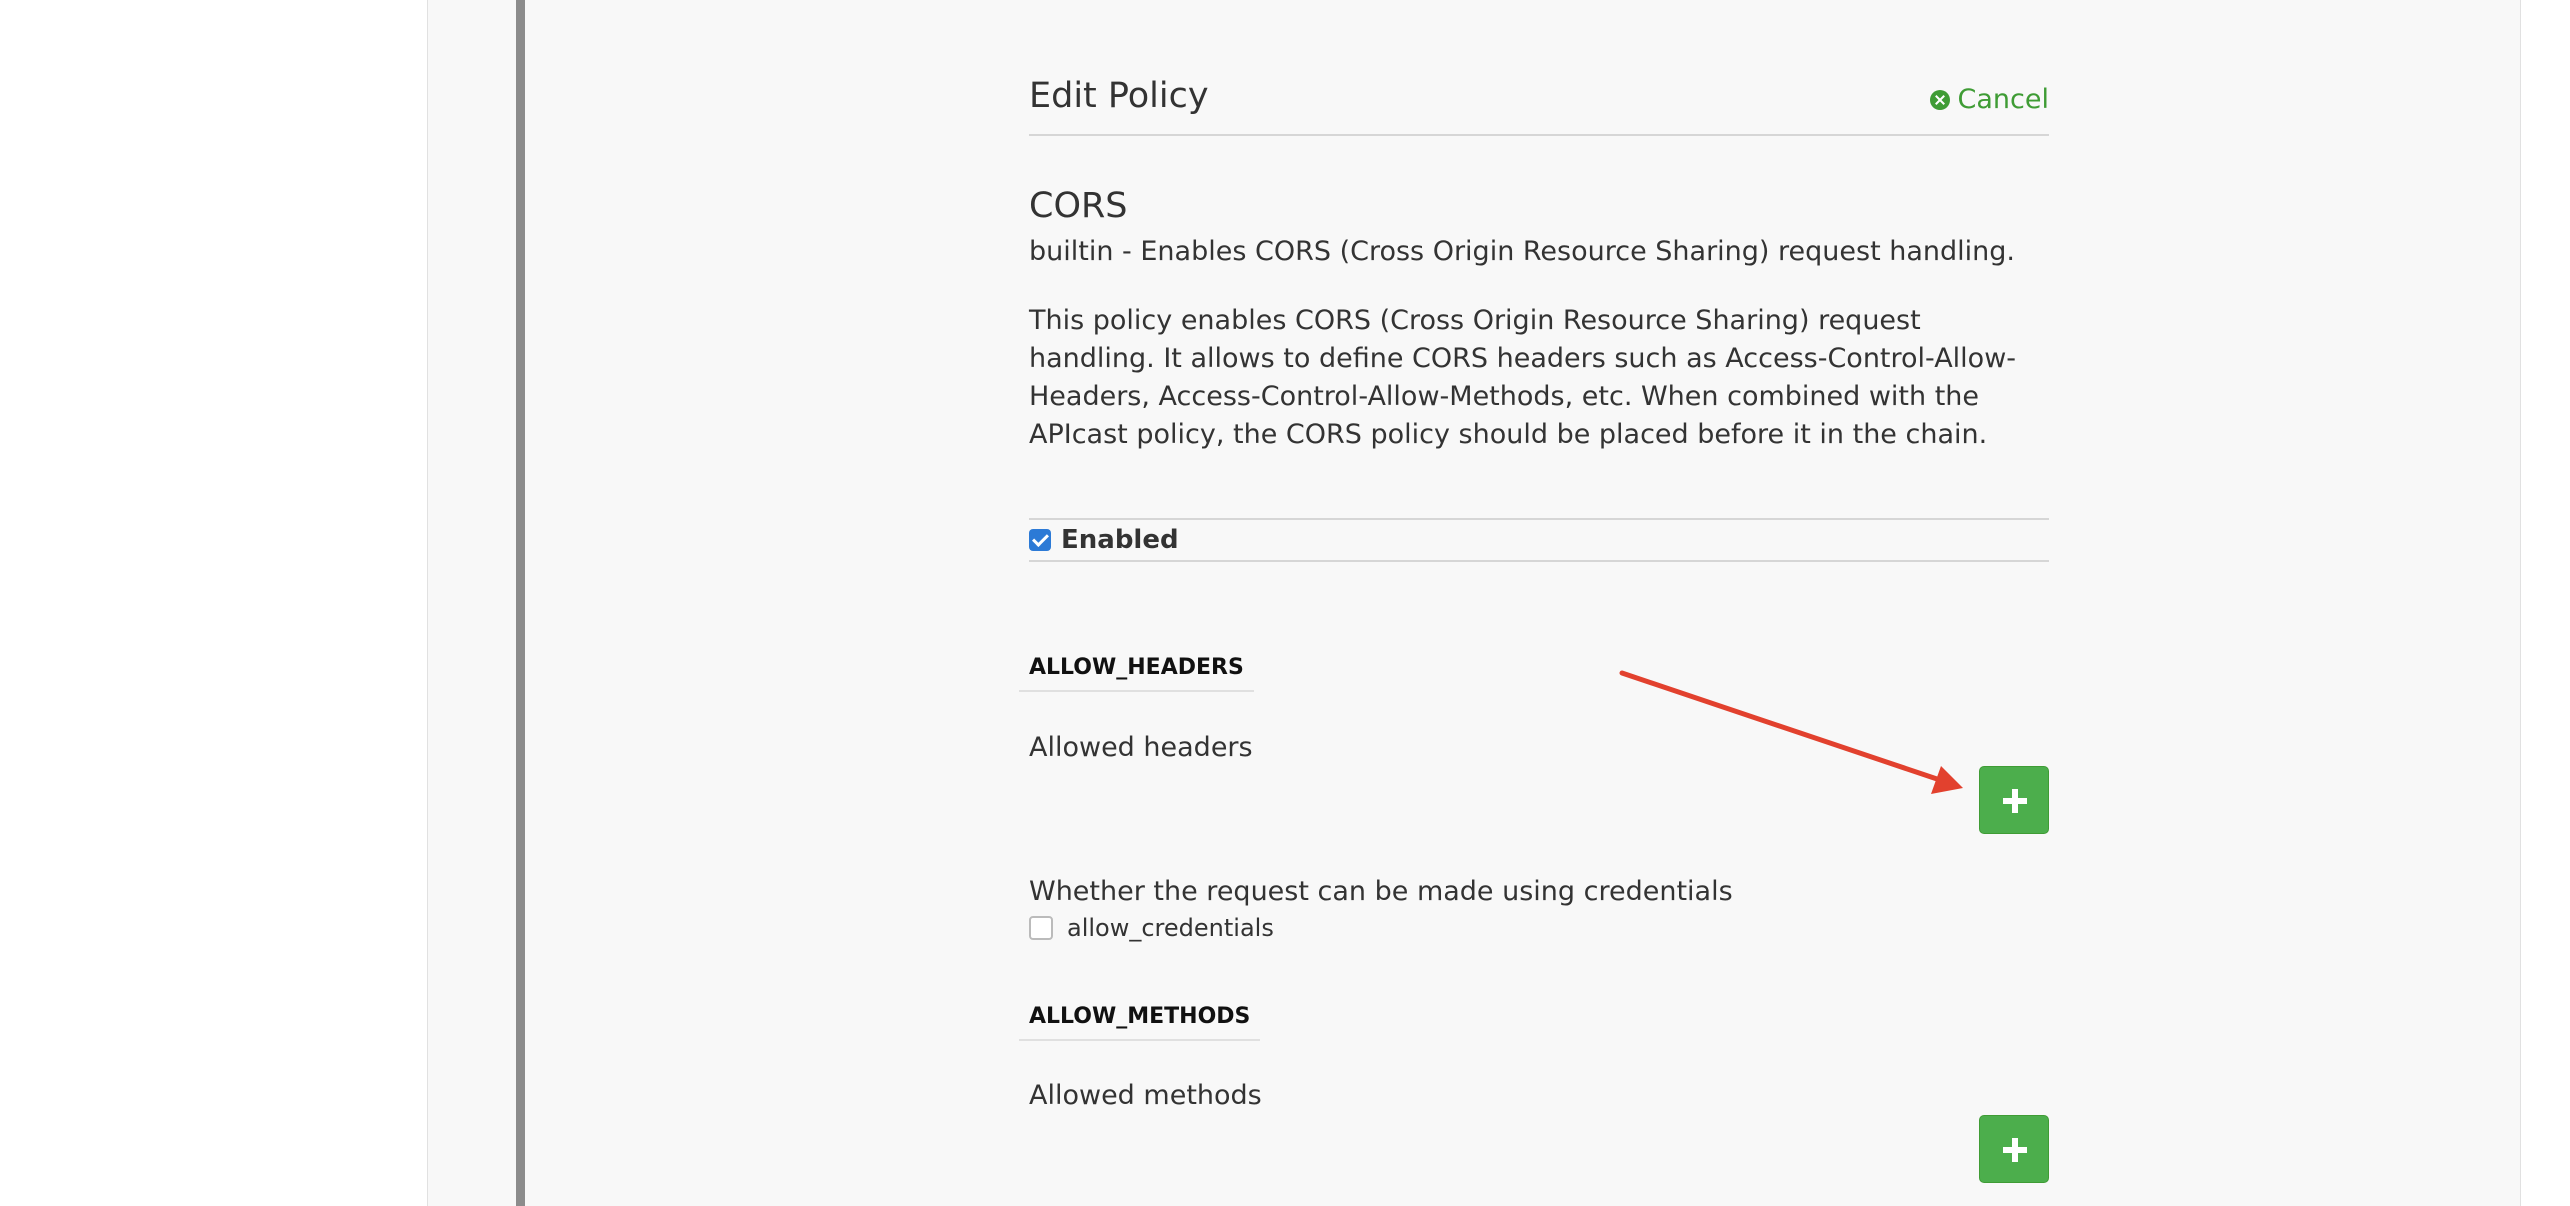  Describe the element at coordinates (1141, 747) in the screenshot. I see `allow-headers-description: Allowed headers` at that location.